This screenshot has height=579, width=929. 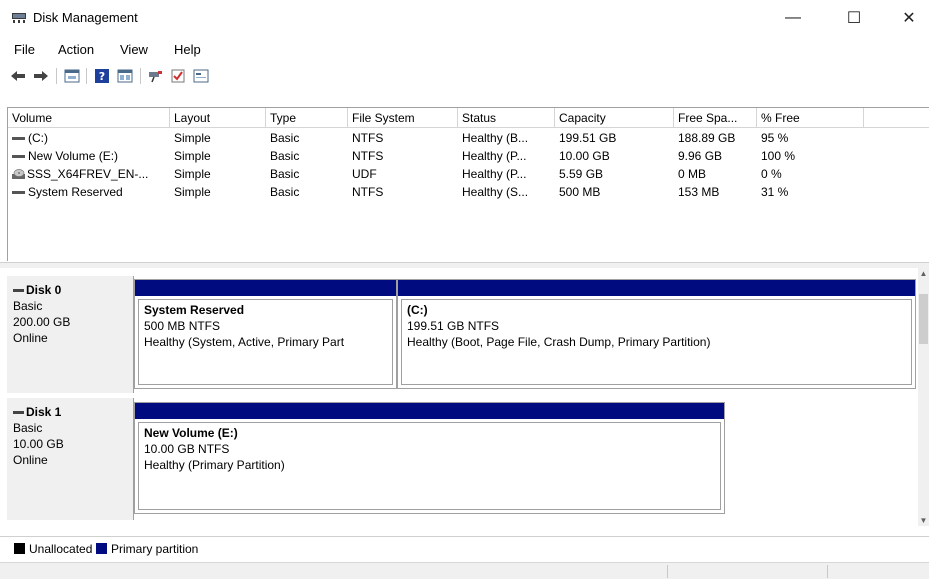 What do you see at coordinates (923, 273) in the screenshot?
I see `scroll-up-icon: ▲` at bounding box center [923, 273].